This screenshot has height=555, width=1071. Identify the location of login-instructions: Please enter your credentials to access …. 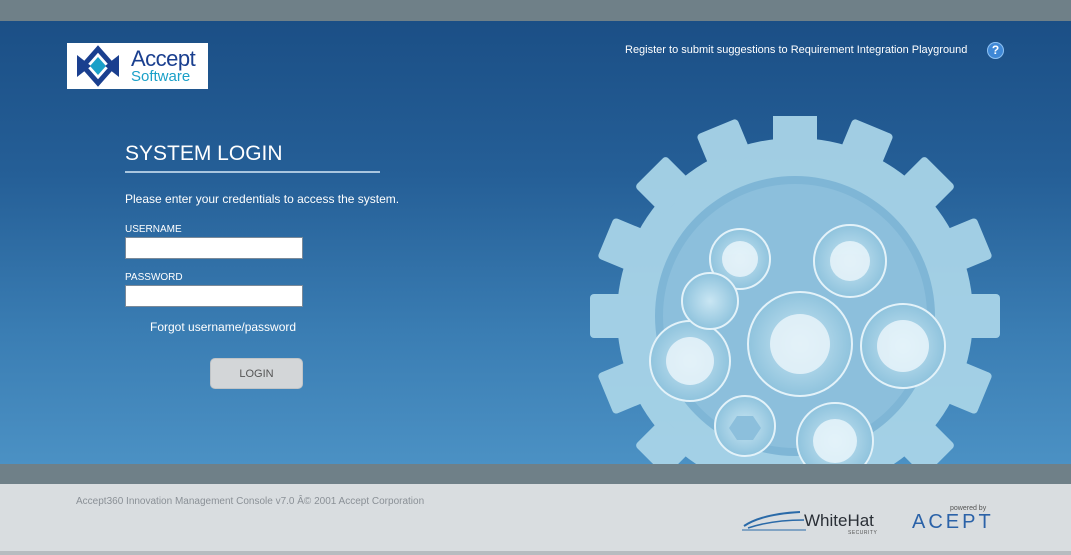
(262, 199).